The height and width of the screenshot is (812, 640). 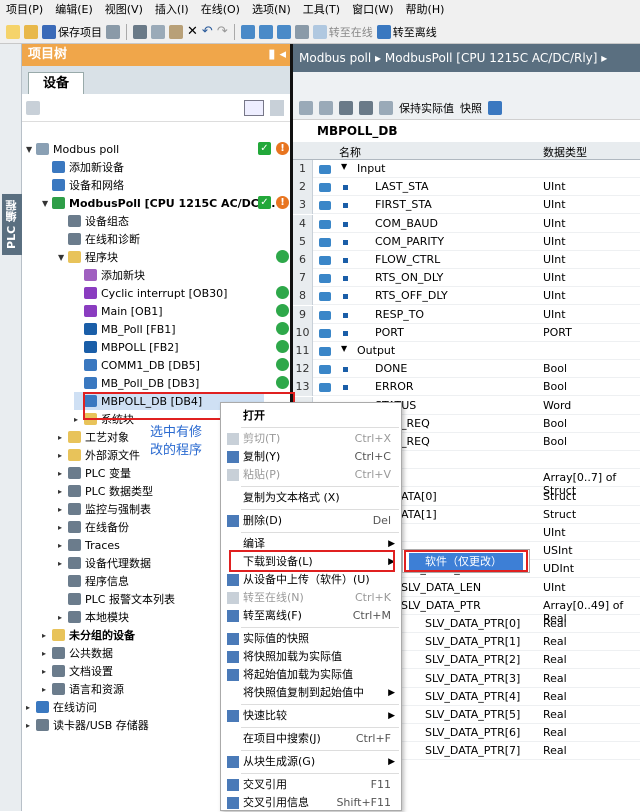 What do you see at coordinates (471, 108) in the screenshot?
I see `snapshot-button: 快照` at bounding box center [471, 108].